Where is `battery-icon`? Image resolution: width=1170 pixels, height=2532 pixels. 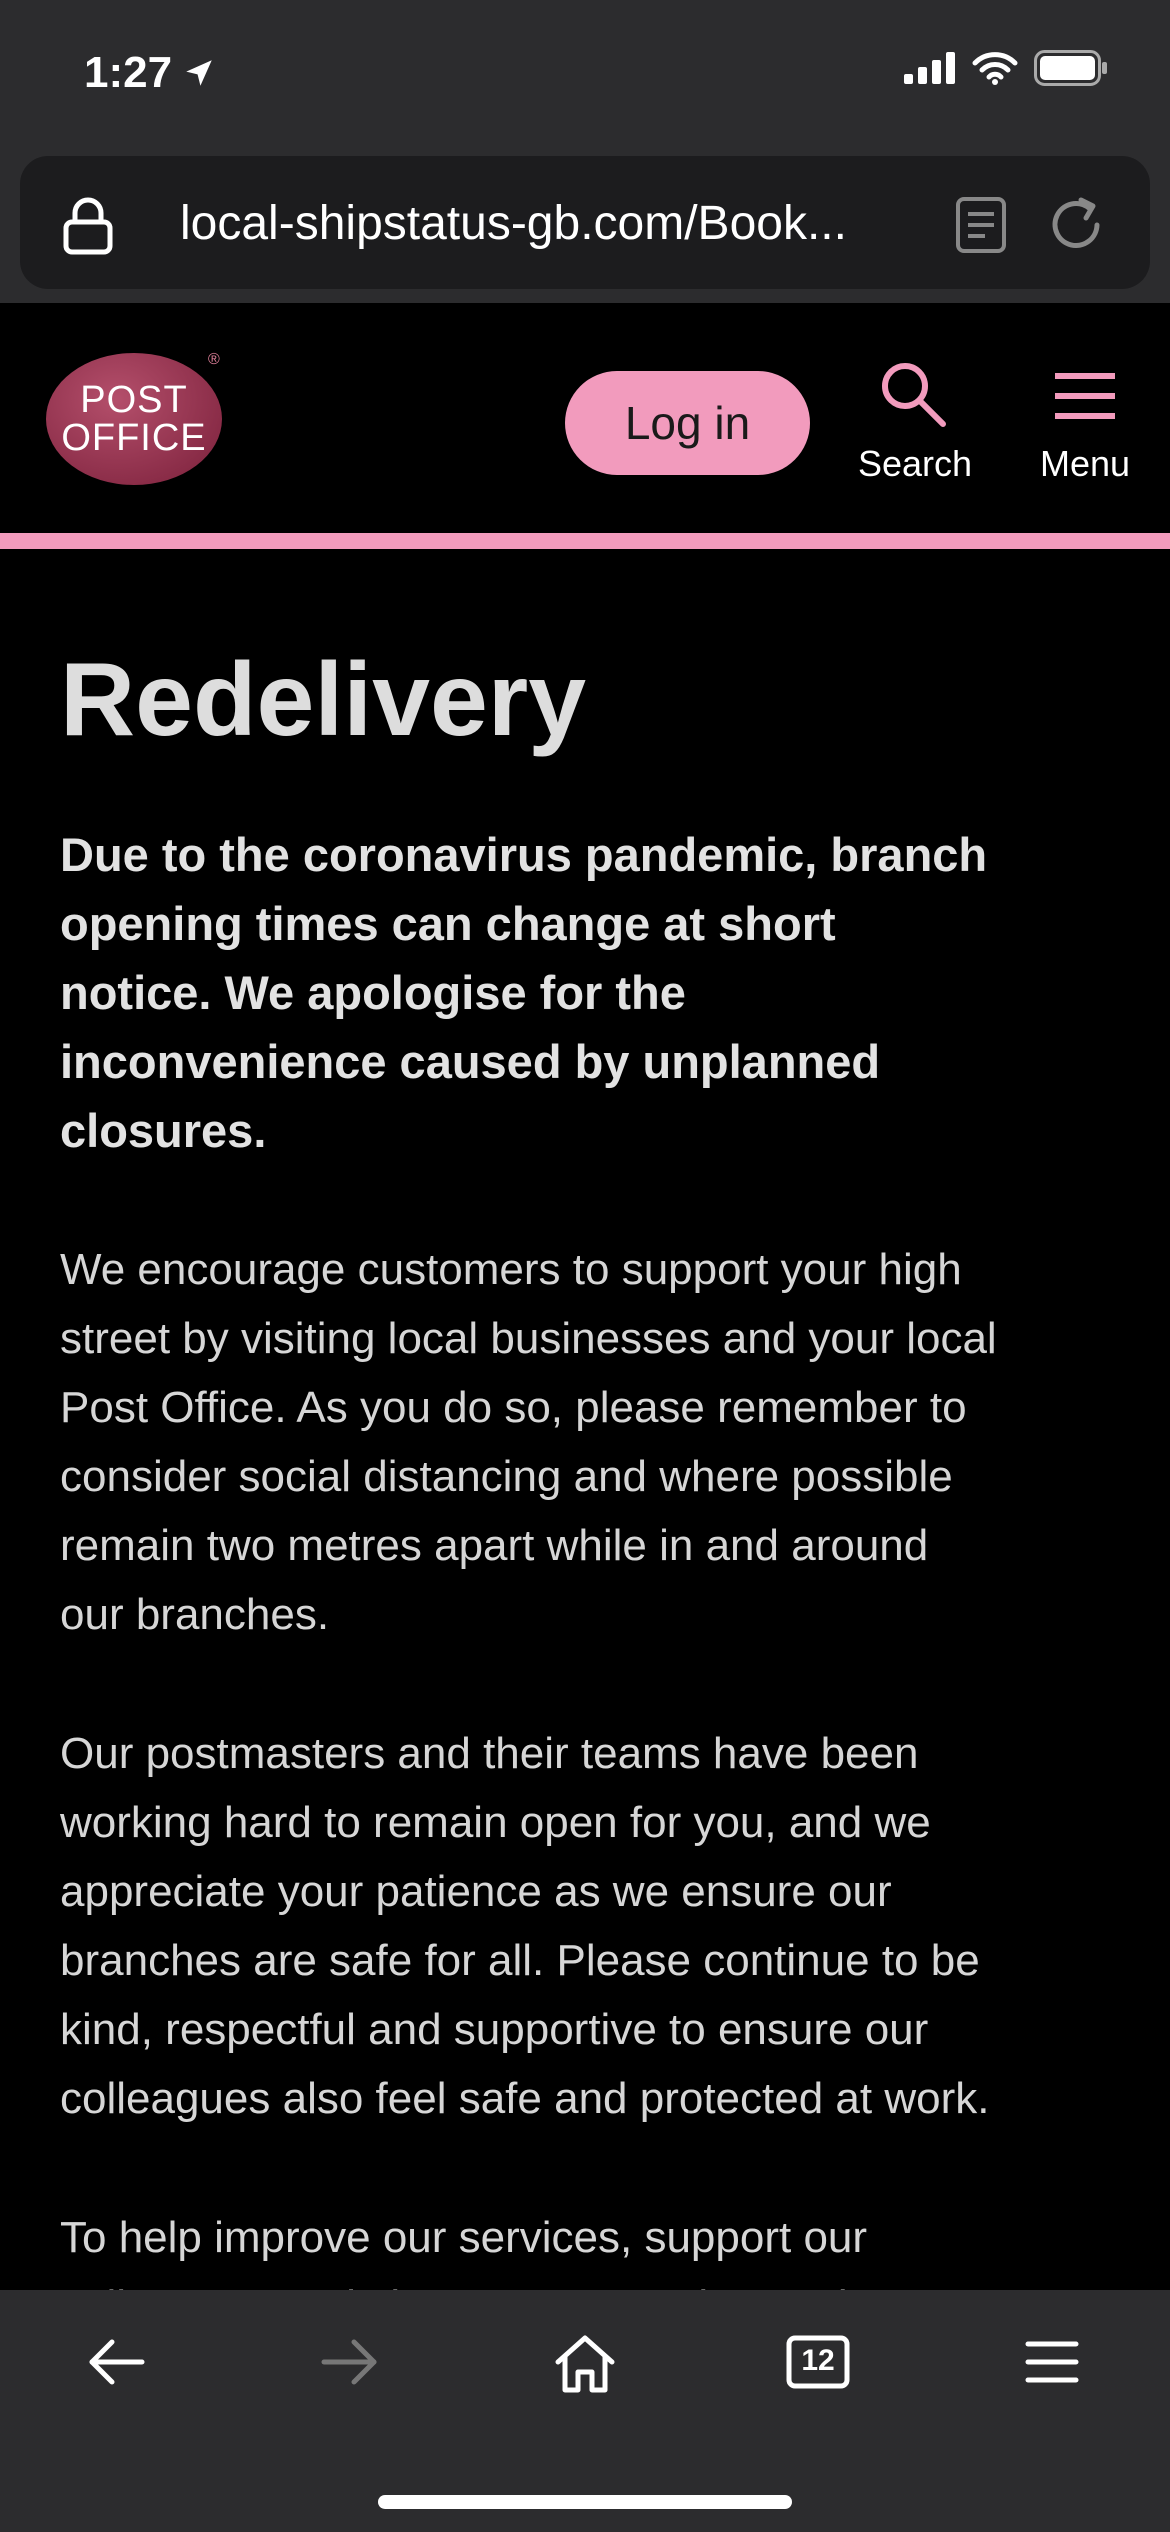 battery-icon is located at coordinates (1070, 68).